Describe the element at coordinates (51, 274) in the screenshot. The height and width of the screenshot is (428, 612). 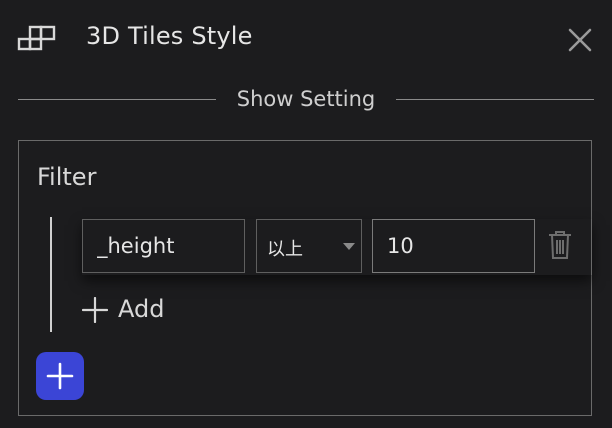
I see `filter-group-line` at that location.